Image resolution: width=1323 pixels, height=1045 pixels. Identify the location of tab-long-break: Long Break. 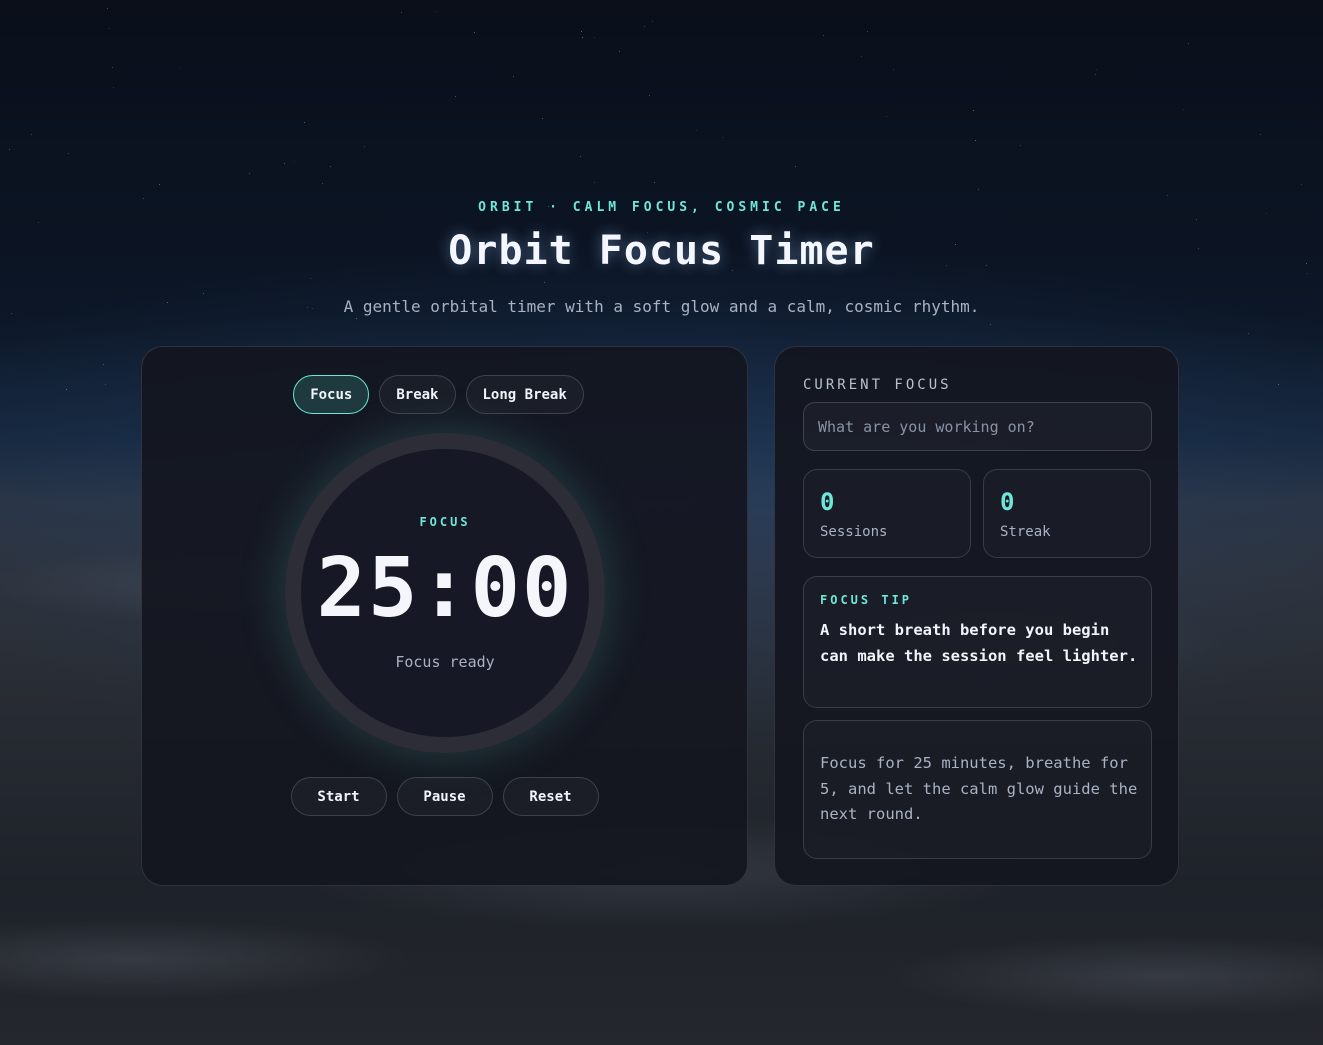
(524, 394).